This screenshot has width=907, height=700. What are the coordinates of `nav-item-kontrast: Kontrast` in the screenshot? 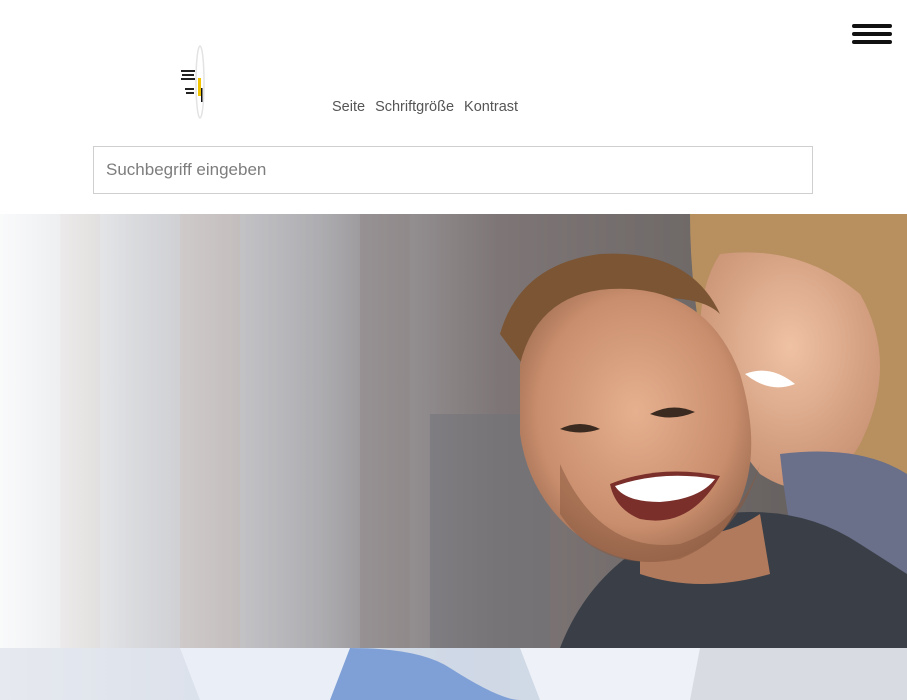 It's located at (491, 107).